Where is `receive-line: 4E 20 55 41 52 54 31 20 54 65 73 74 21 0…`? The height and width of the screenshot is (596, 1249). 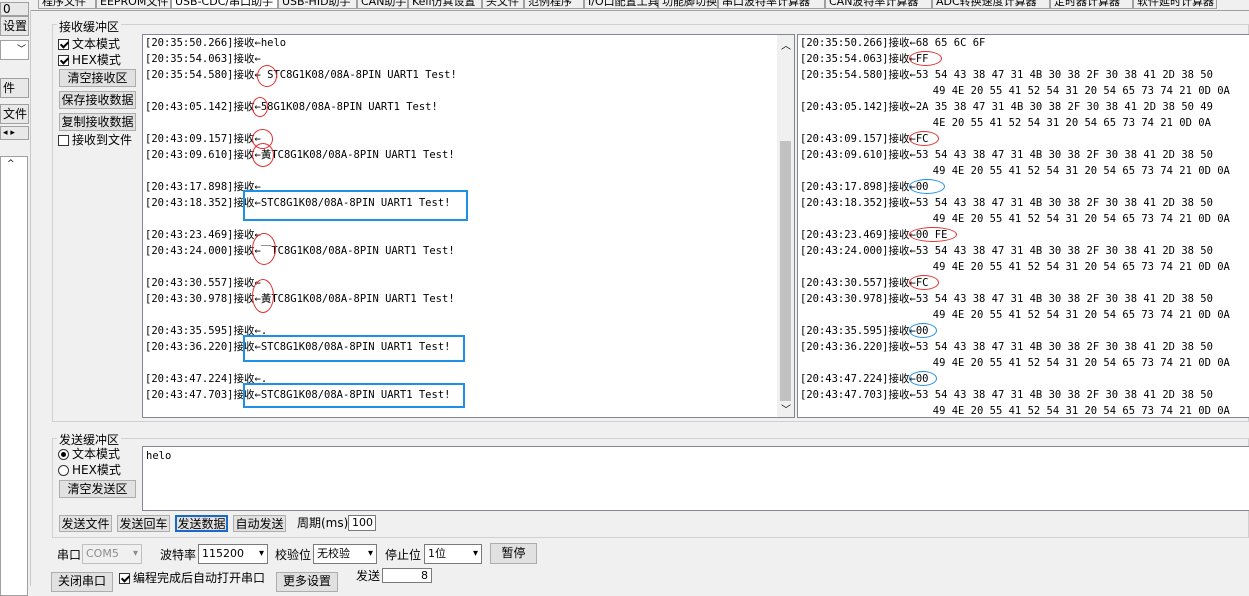 receive-line: 4E 20 55 41 52 54 31 20 54 65 73 74 21 0… is located at coordinates (1005, 123).